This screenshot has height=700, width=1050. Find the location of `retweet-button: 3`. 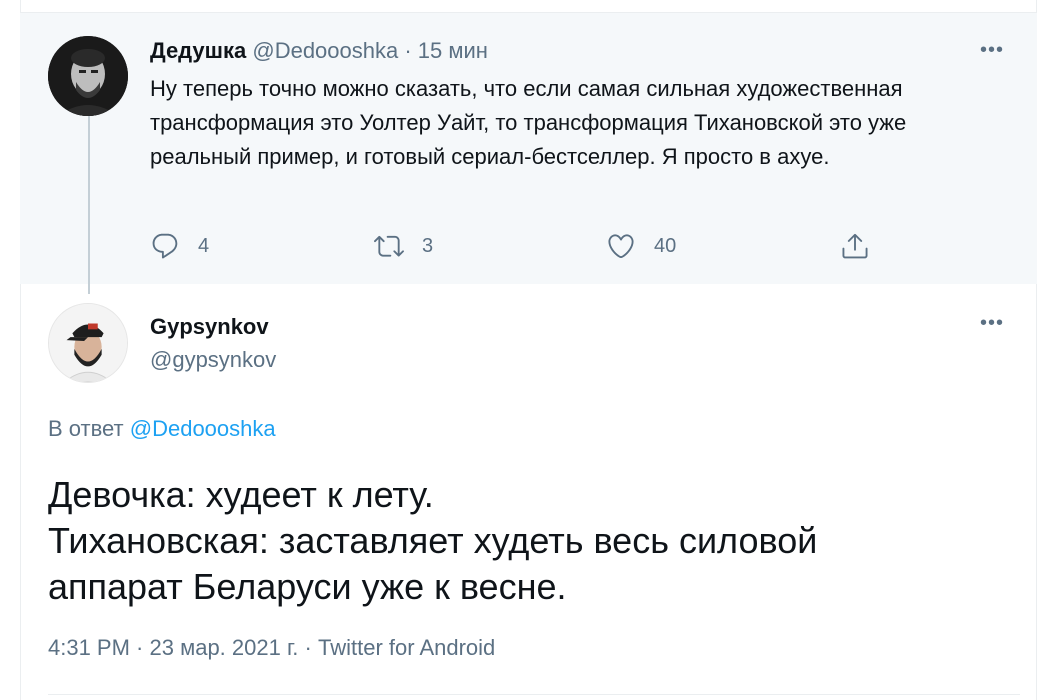

retweet-button: 3 is located at coordinates (403, 246).